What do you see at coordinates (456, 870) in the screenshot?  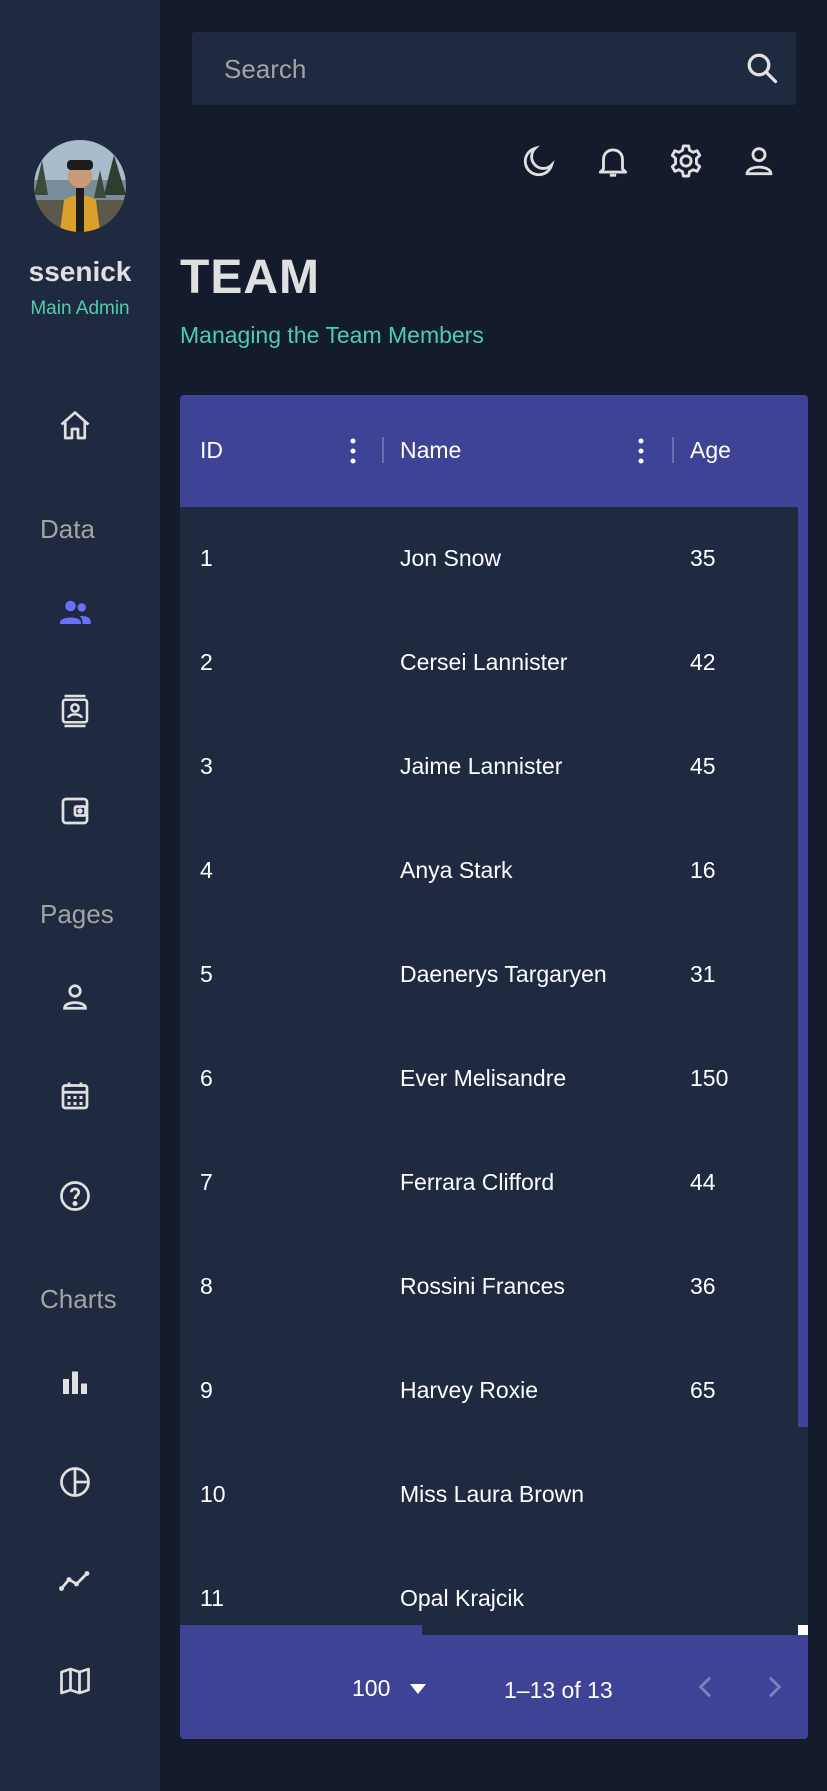 I see `cell-name: Anya Stark` at bounding box center [456, 870].